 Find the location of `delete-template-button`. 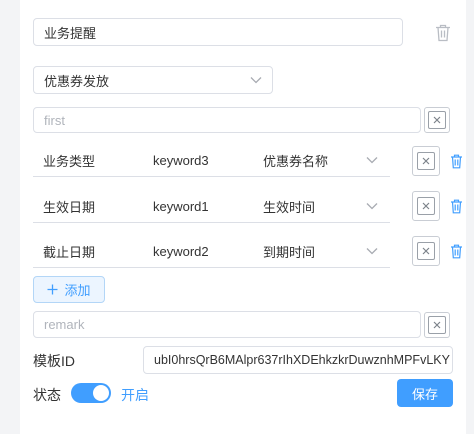

delete-template-button is located at coordinates (443, 33).